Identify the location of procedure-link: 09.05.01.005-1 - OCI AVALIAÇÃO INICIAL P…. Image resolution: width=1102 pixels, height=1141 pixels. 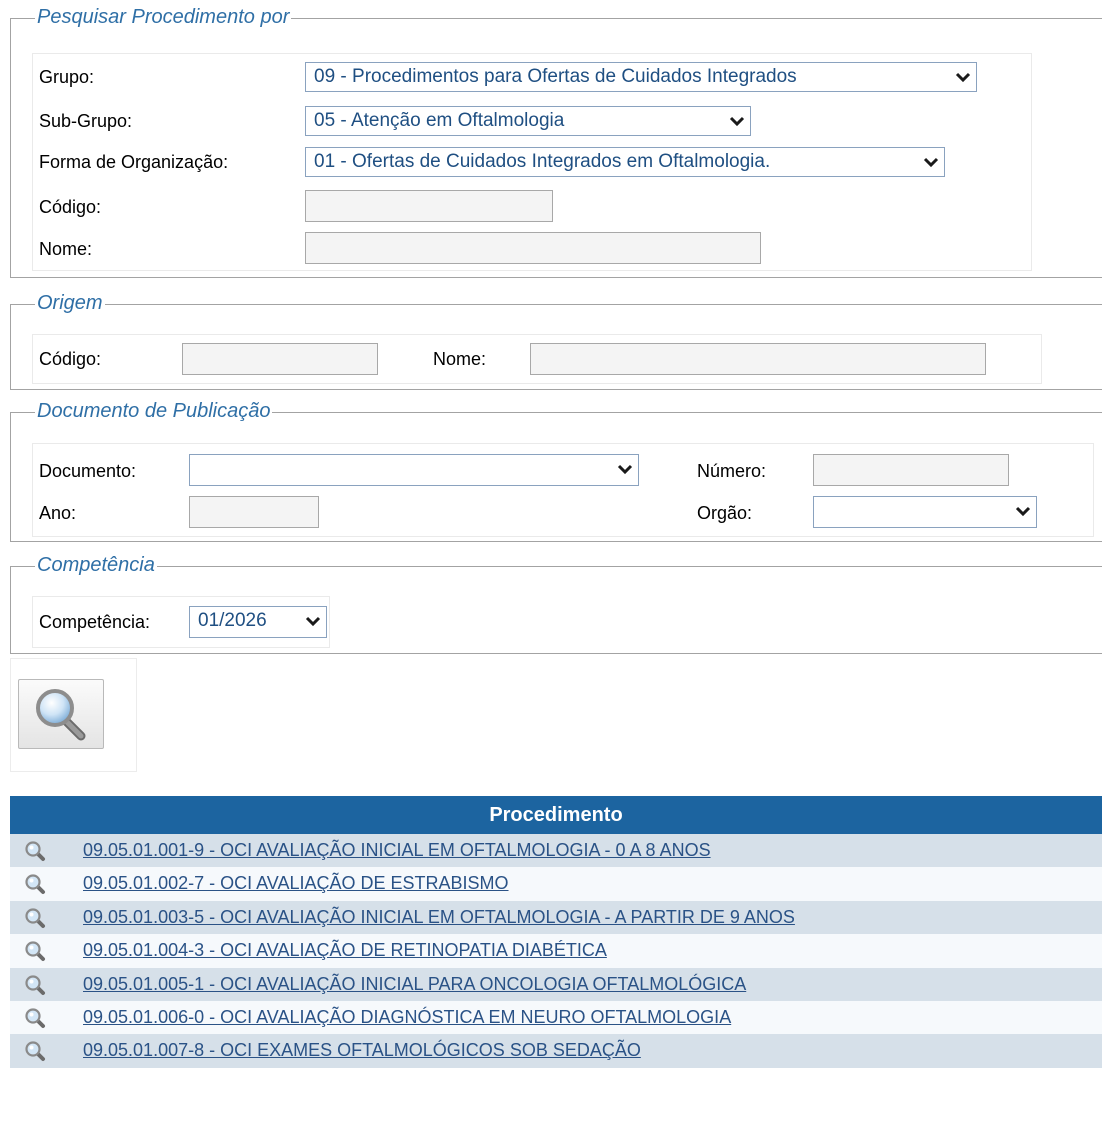
(414, 984).